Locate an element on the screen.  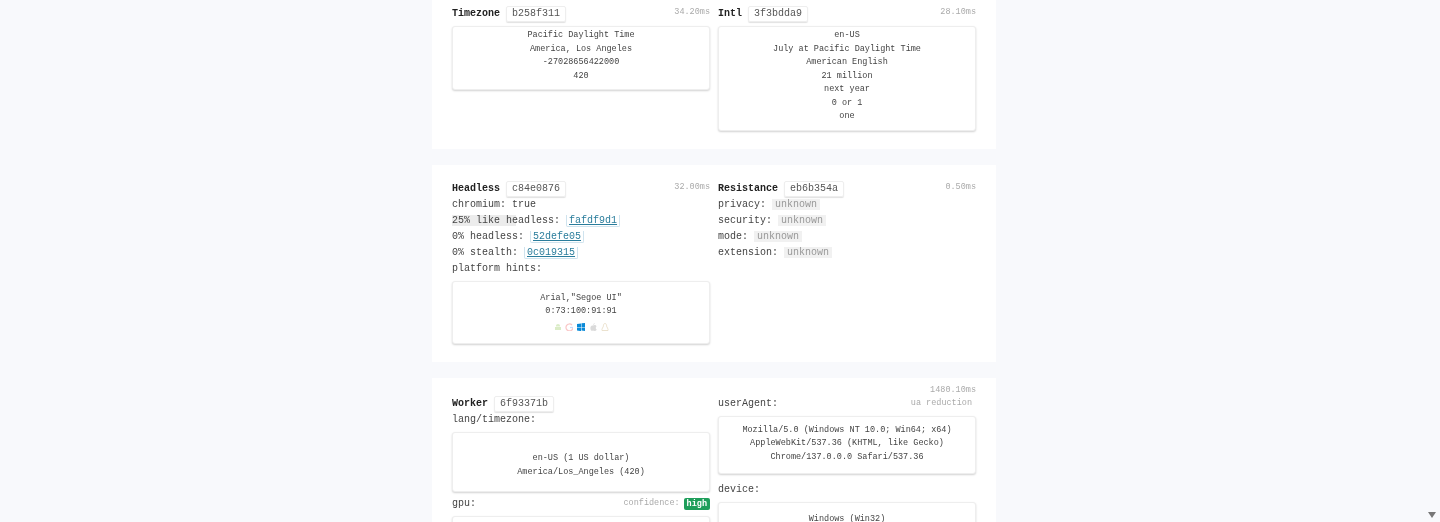
hash-value: c84e0876 is located at coordinates (536, 188).